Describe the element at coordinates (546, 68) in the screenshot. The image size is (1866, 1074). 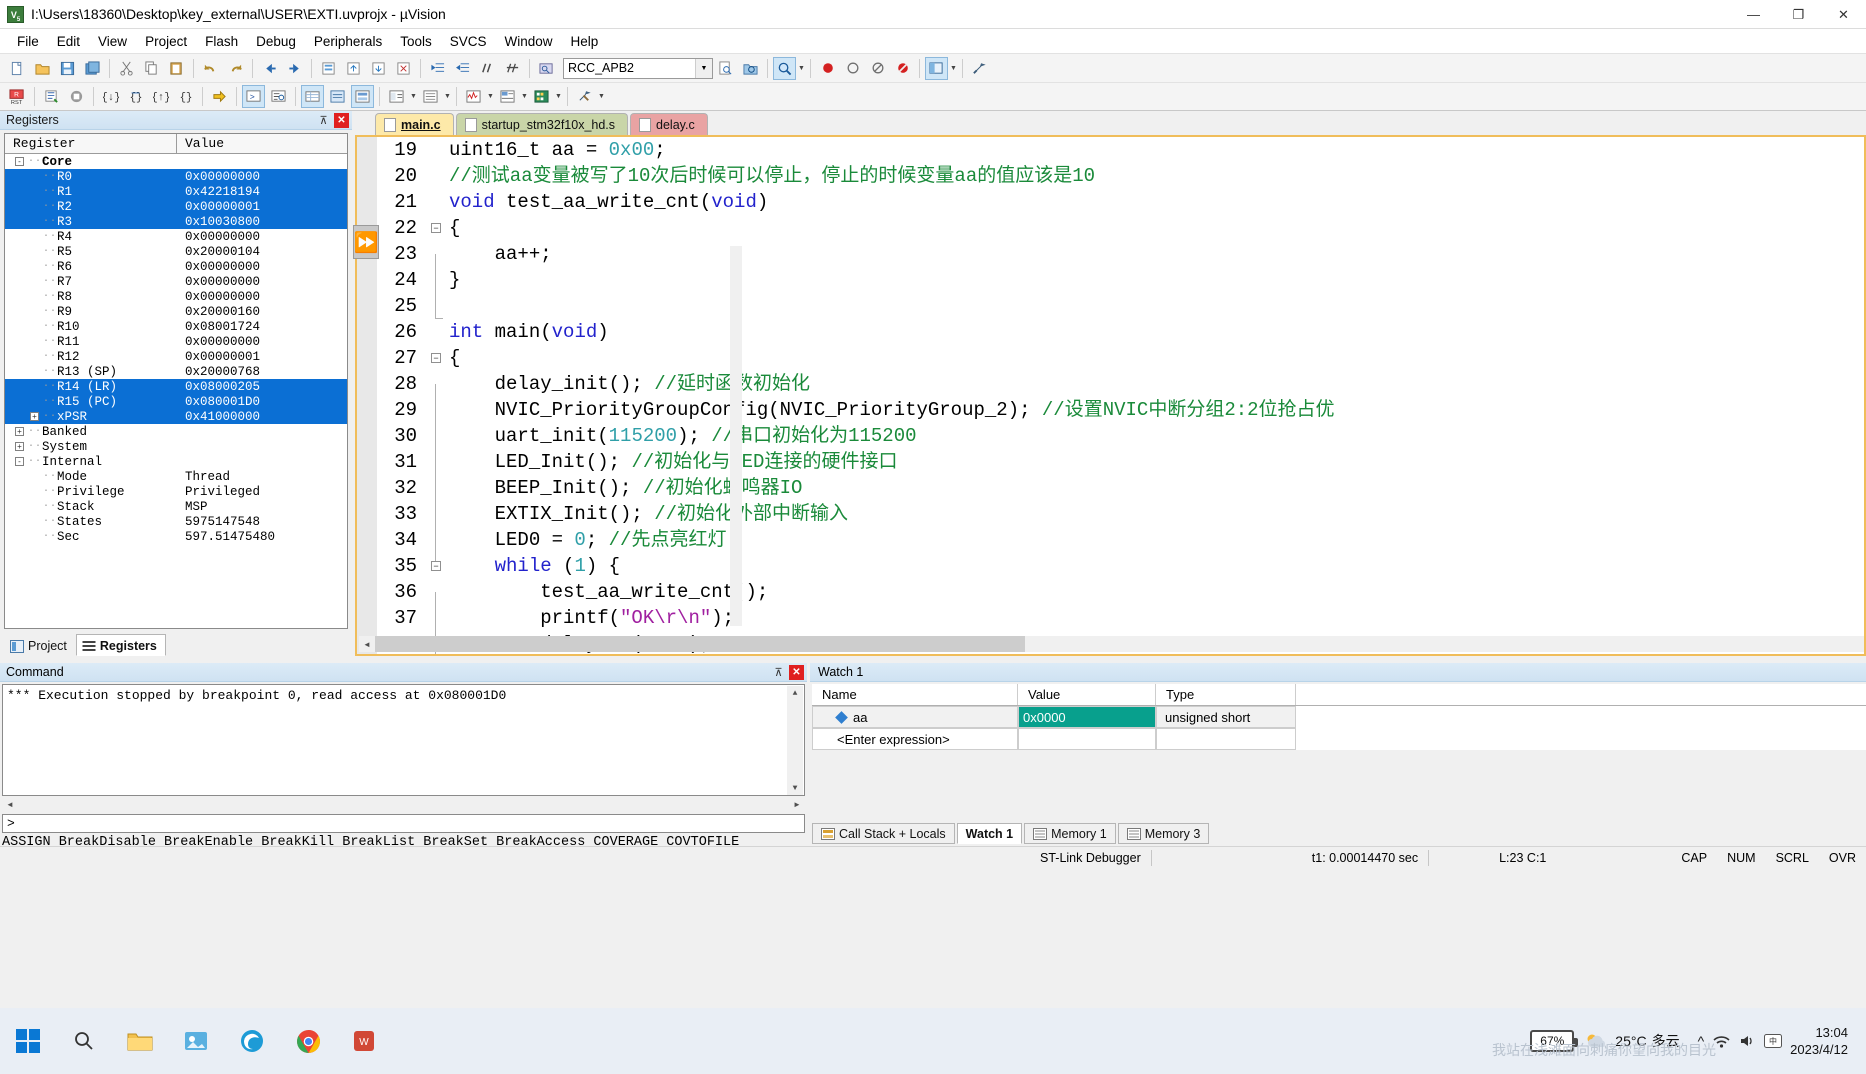
I see `browse-symbol-icon` at that location.